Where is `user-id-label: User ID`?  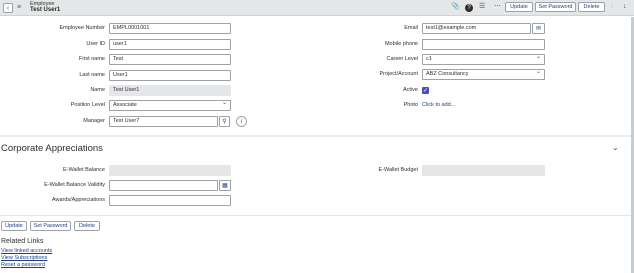 user-id-label: User ID is located at coordinates (95, 44).